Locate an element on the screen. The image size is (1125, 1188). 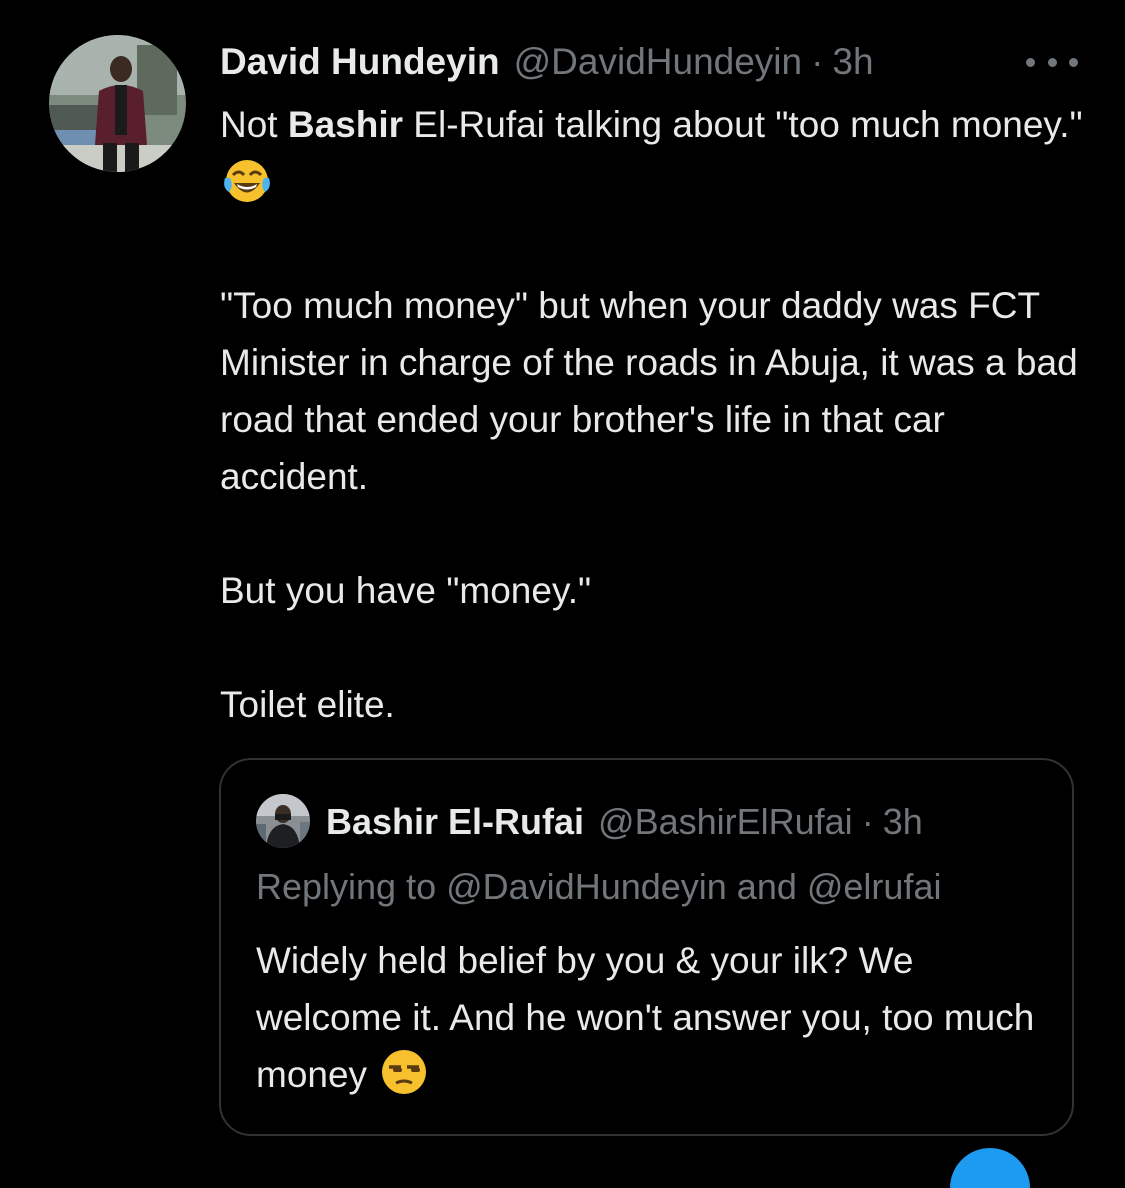
tweet-paragraph-3: But you have "money." is located at coordinates (406, 590).